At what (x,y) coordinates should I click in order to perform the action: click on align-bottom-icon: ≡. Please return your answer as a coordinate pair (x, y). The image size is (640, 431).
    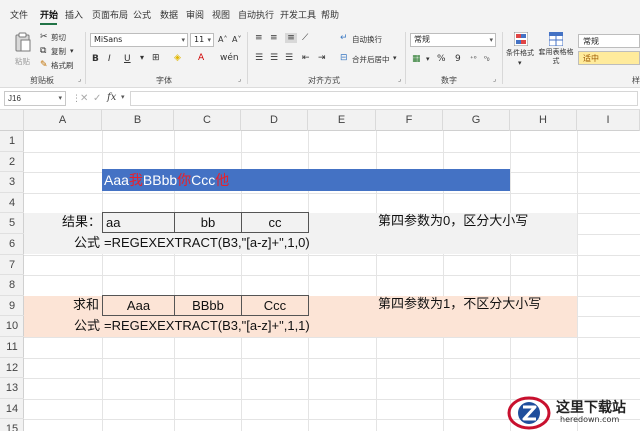
    Looking at the image, I should click on (291, 38).